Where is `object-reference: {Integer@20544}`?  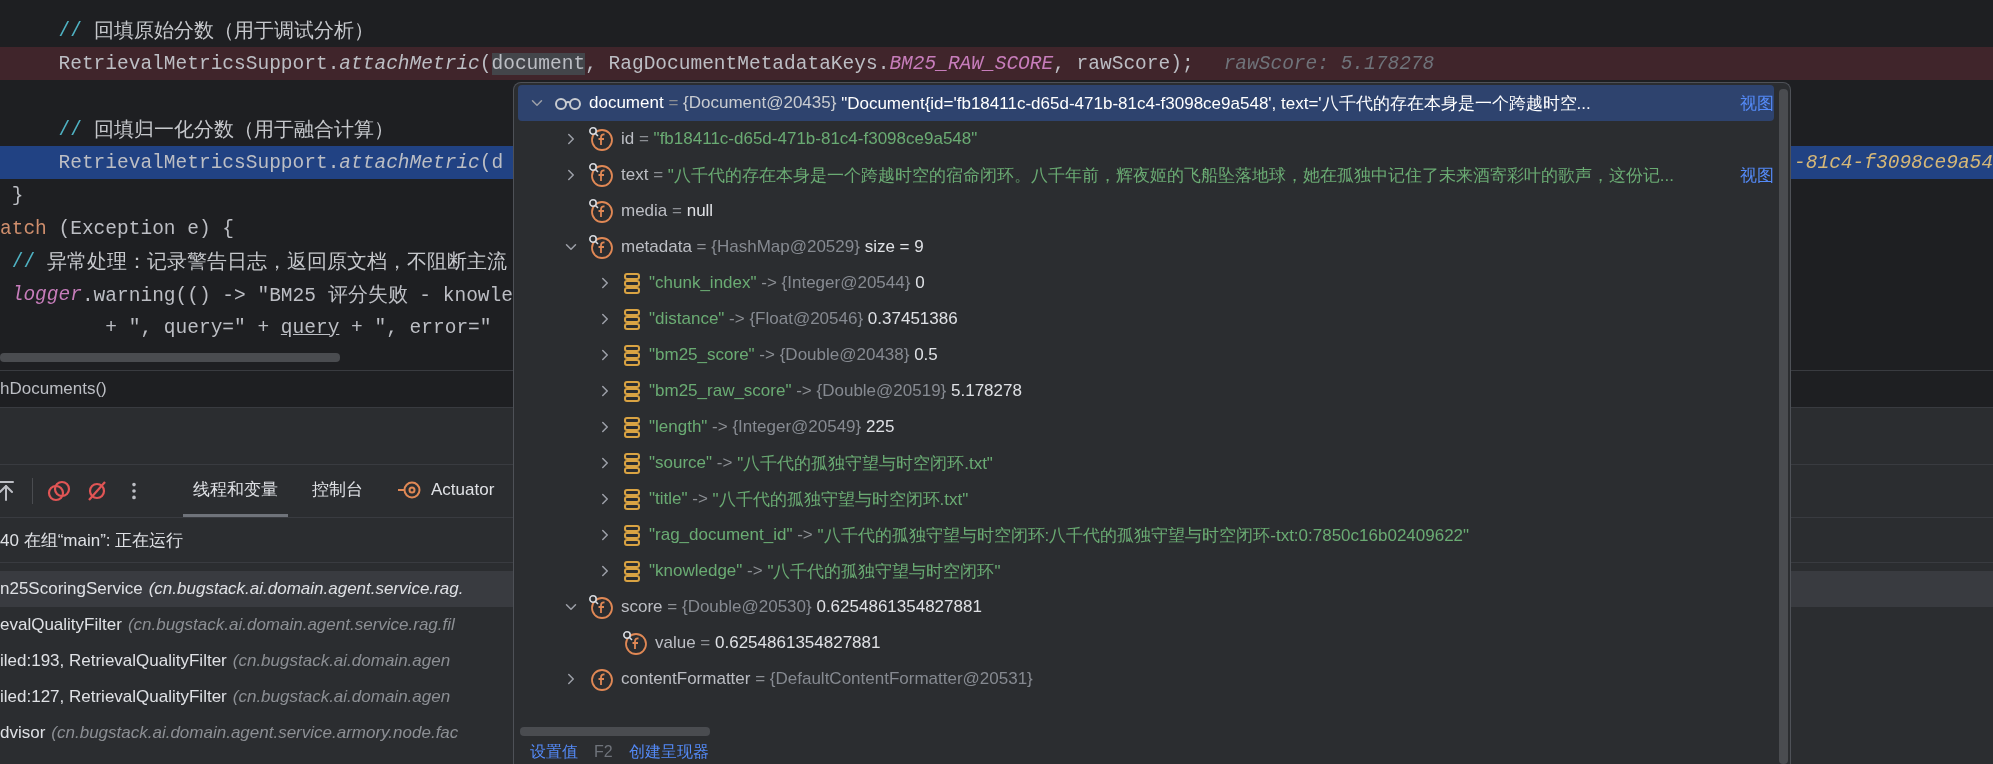 object-reference: {Integer@20544} is located at coordinates (846, 283).